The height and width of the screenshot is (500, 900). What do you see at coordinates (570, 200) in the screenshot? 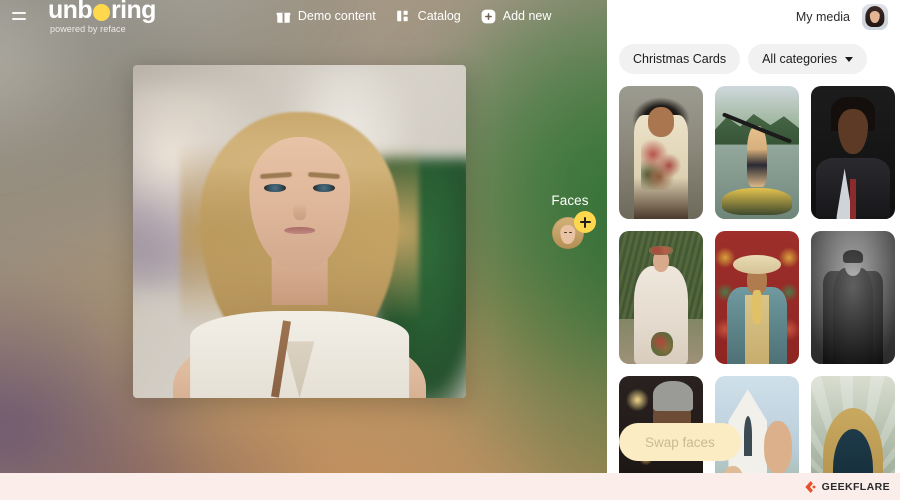
I see `faces-label: Faces` at bounding box center [570, 200].